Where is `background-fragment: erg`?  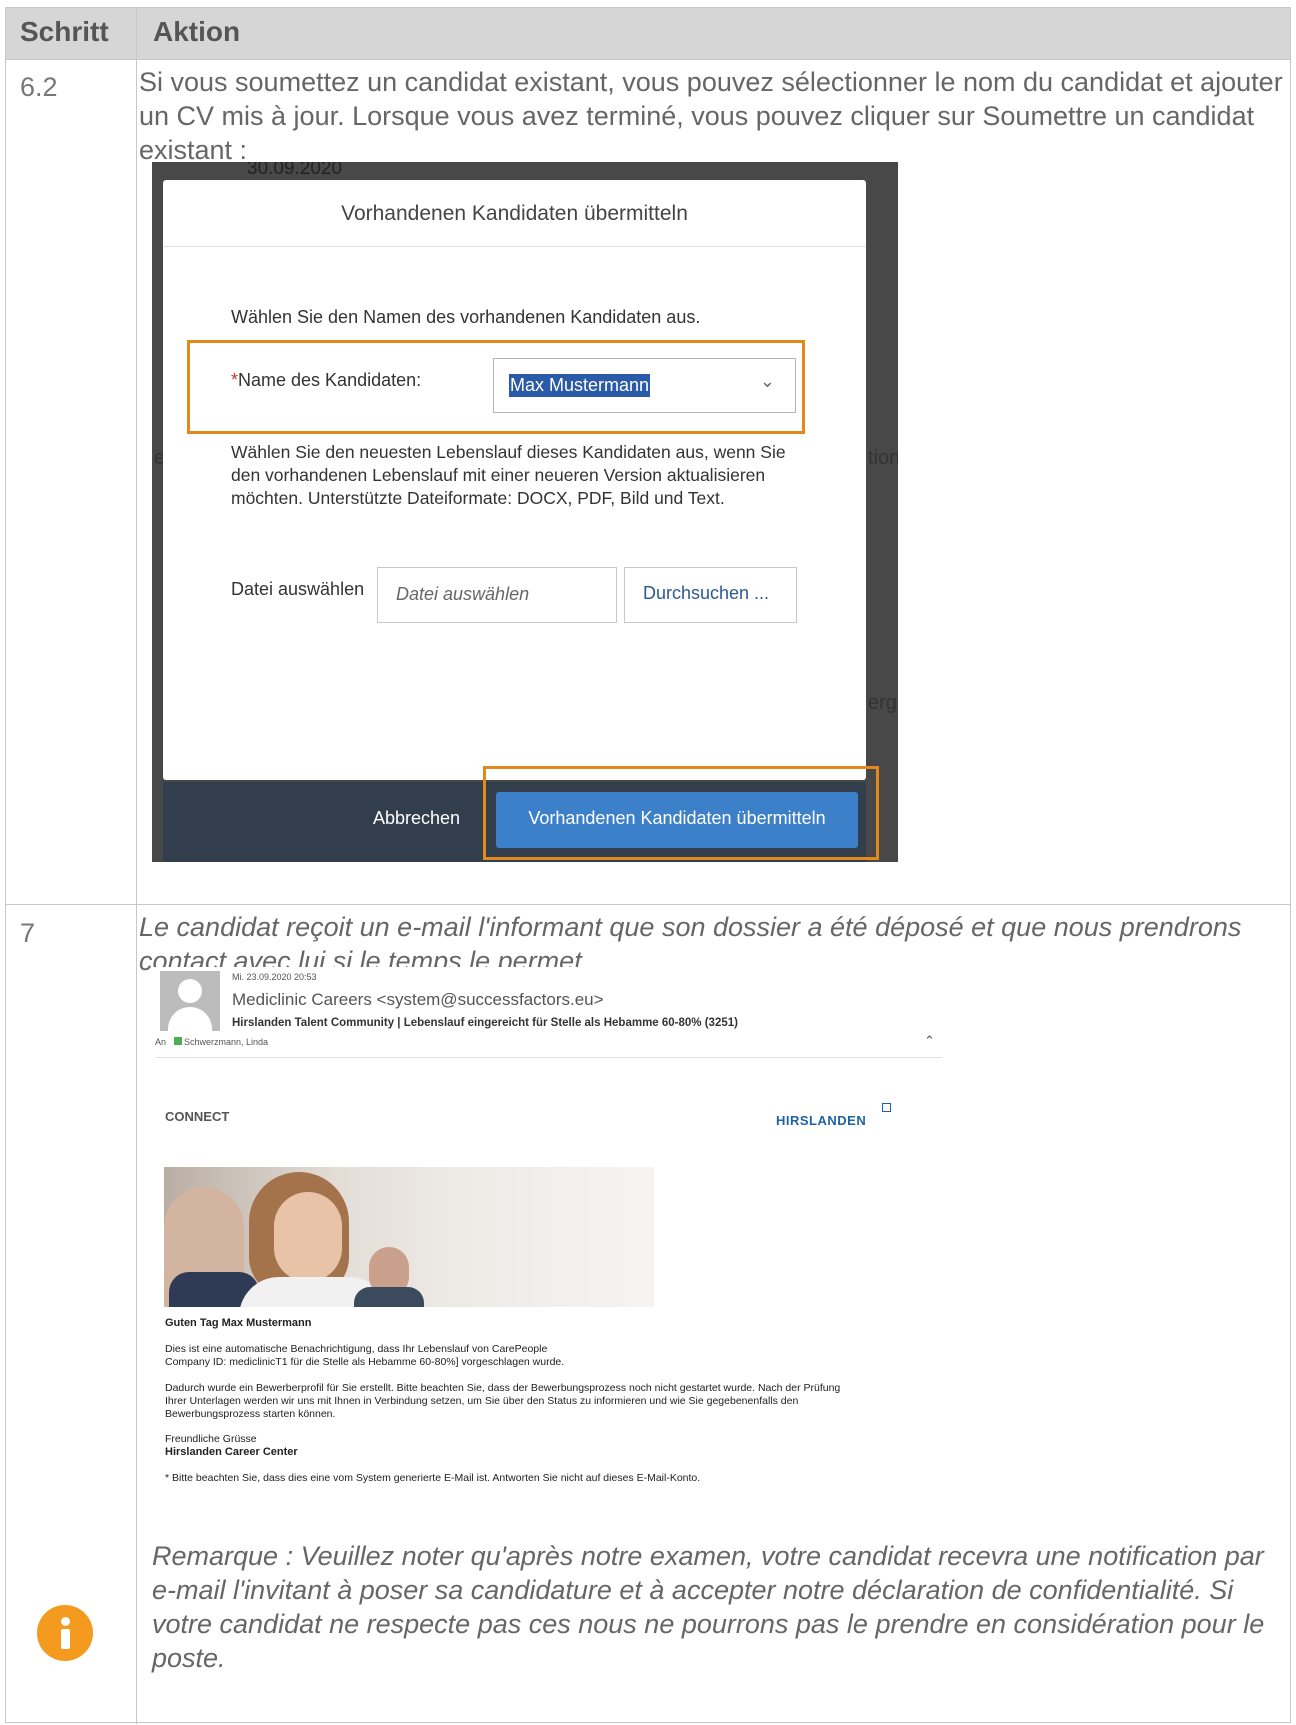 background-fragment: erg is located at coordinates (882, 703).